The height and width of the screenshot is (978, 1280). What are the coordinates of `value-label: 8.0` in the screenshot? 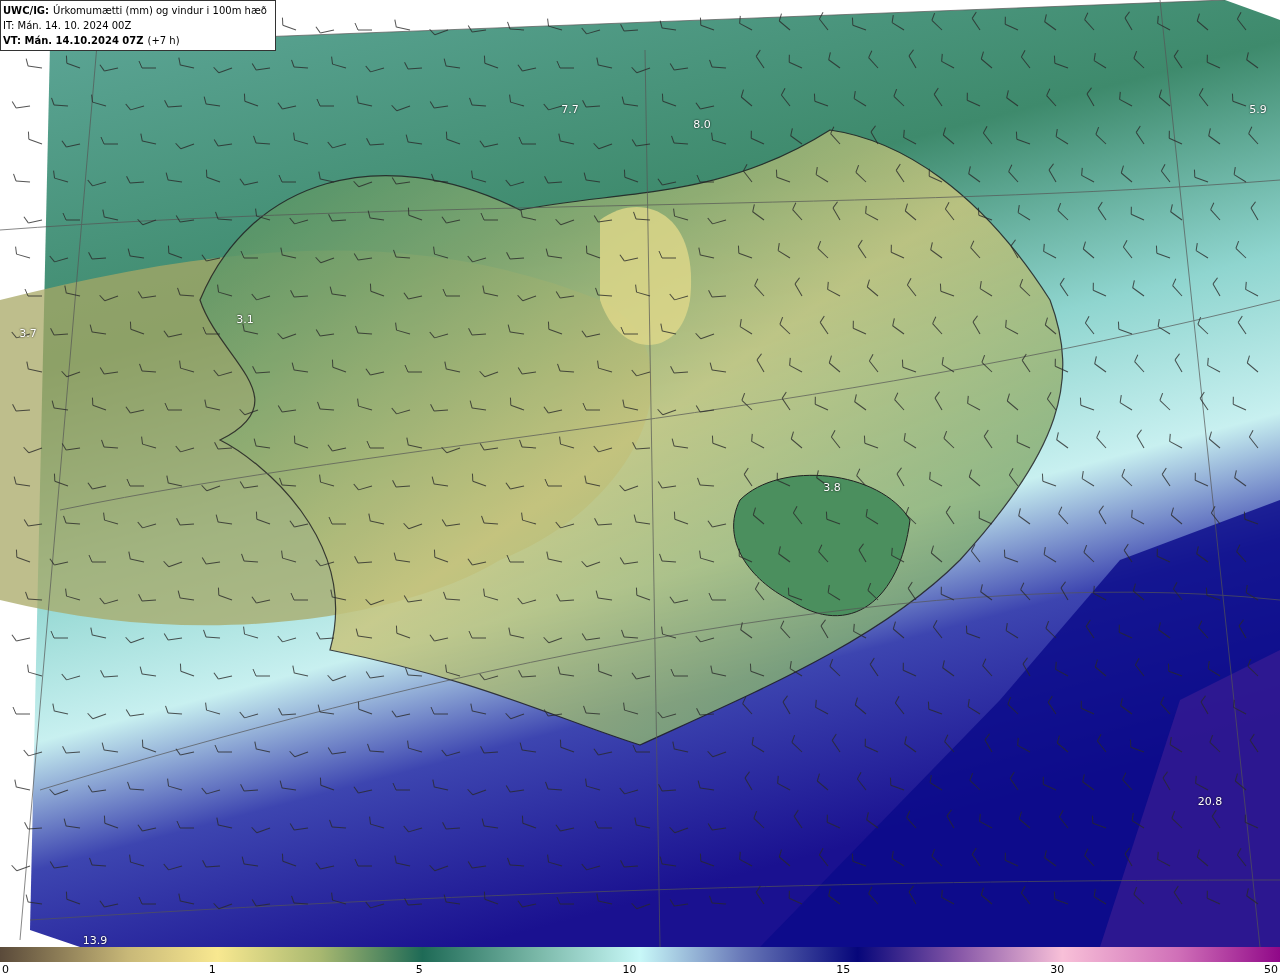 It's located at (702, 124).